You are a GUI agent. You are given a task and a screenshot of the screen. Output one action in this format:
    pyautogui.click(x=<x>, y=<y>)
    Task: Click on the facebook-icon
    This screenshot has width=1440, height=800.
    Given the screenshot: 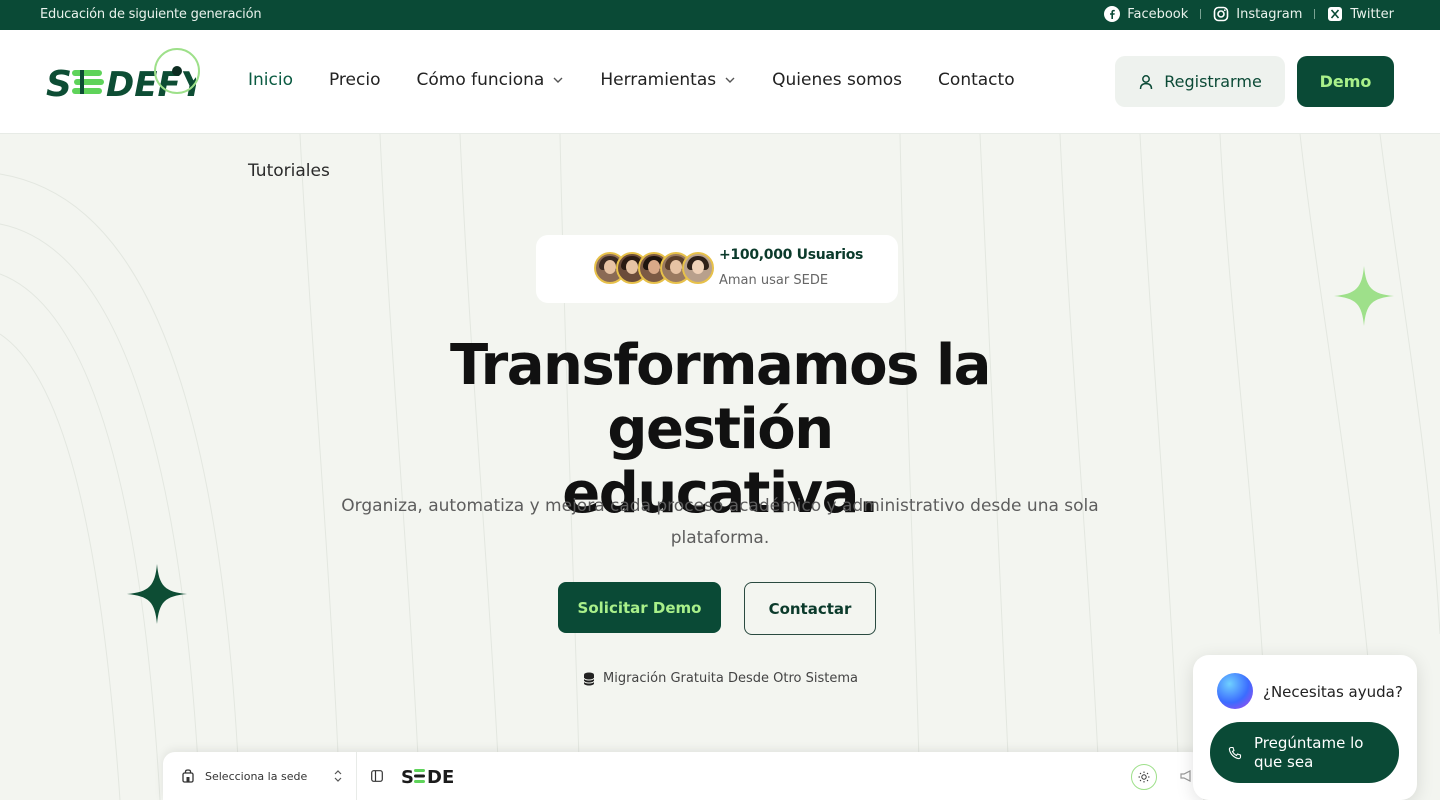 What is the action you would take?
    pyautogui.click(x=1112, y=14)
    